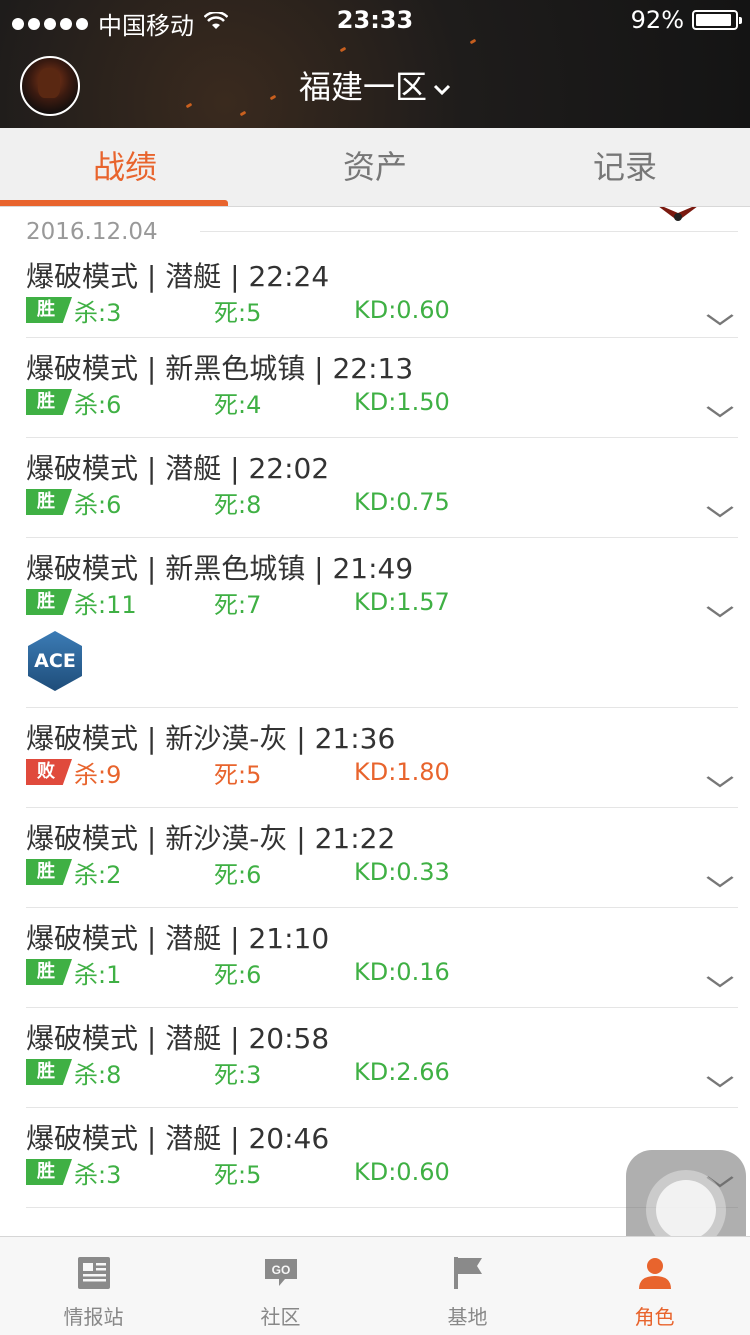  I want to click on death-count: 死:4, so click(238, 404).